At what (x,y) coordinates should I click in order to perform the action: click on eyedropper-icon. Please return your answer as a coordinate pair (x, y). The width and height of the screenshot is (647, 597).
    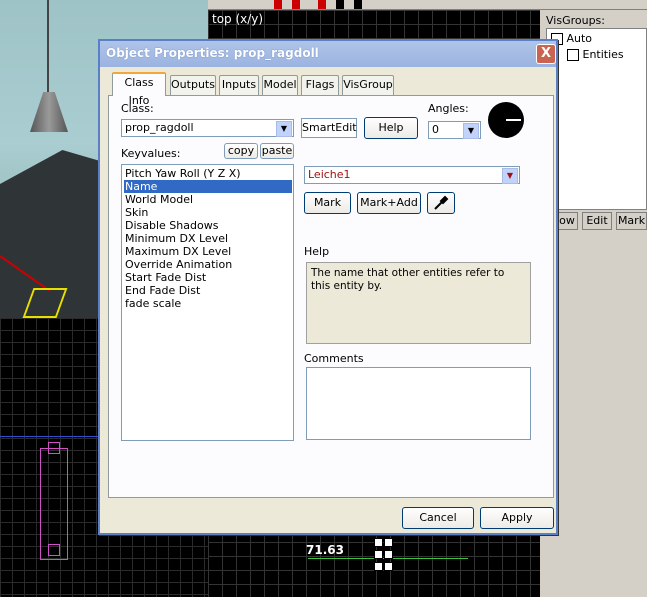
    Looking at the image, I should click on (441, 202).